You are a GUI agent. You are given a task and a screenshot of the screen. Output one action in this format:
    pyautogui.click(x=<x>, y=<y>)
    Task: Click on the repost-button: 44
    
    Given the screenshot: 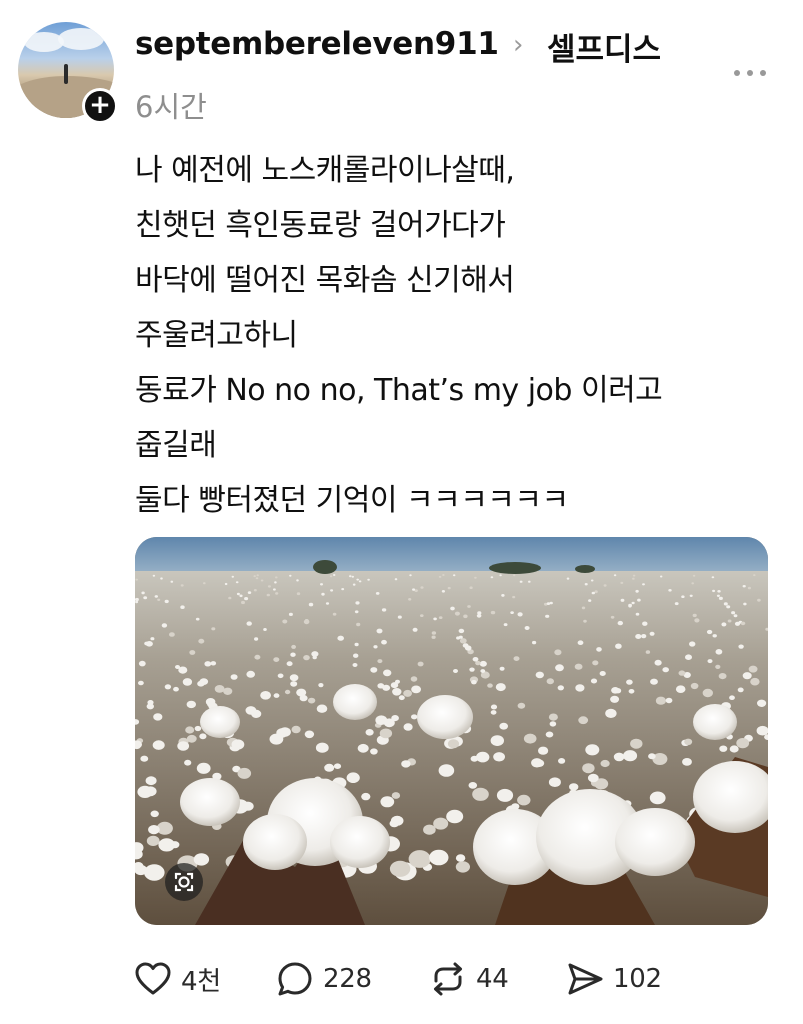 What is the action you would take?
    pyautogui.click(x=468, y=979)
    